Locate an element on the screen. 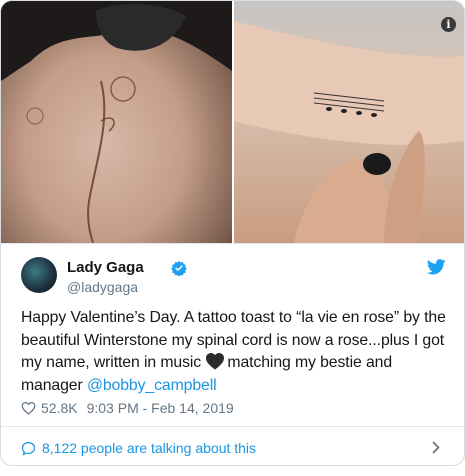 The image size is (465, 476). avatar is located at coordinates (39, 275).